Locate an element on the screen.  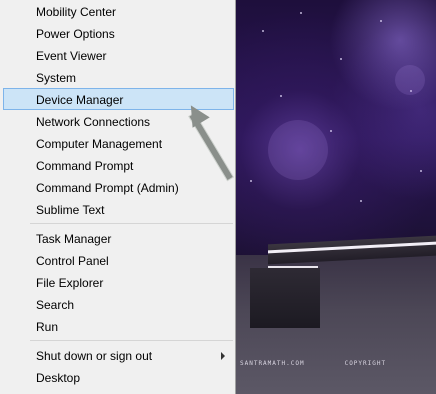
menu-item-run: Run is located at coordinates (118, 326).